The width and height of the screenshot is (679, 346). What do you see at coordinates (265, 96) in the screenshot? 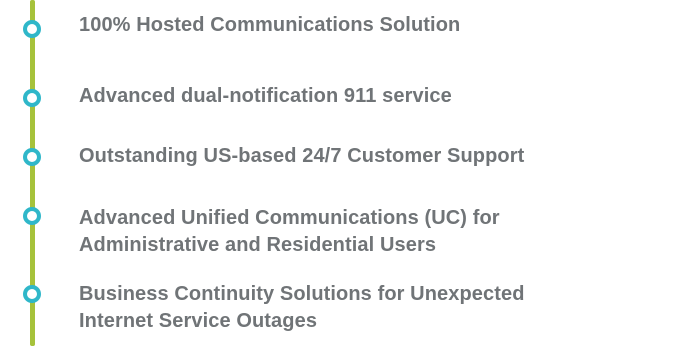
I see `feature-text-line: Advanced dual-notification 911 service` at bounding box center [265, 96].